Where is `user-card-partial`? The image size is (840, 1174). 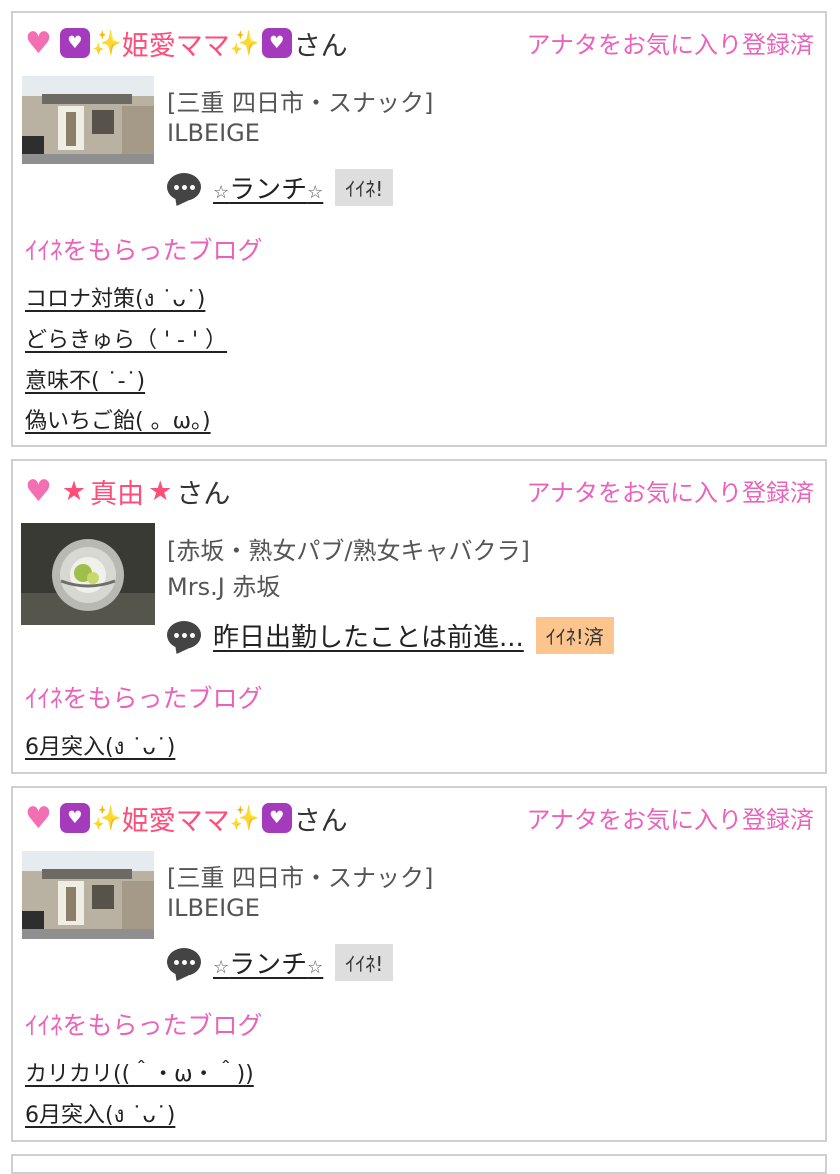
user-card-partial is located at coordinates (419, 1164).